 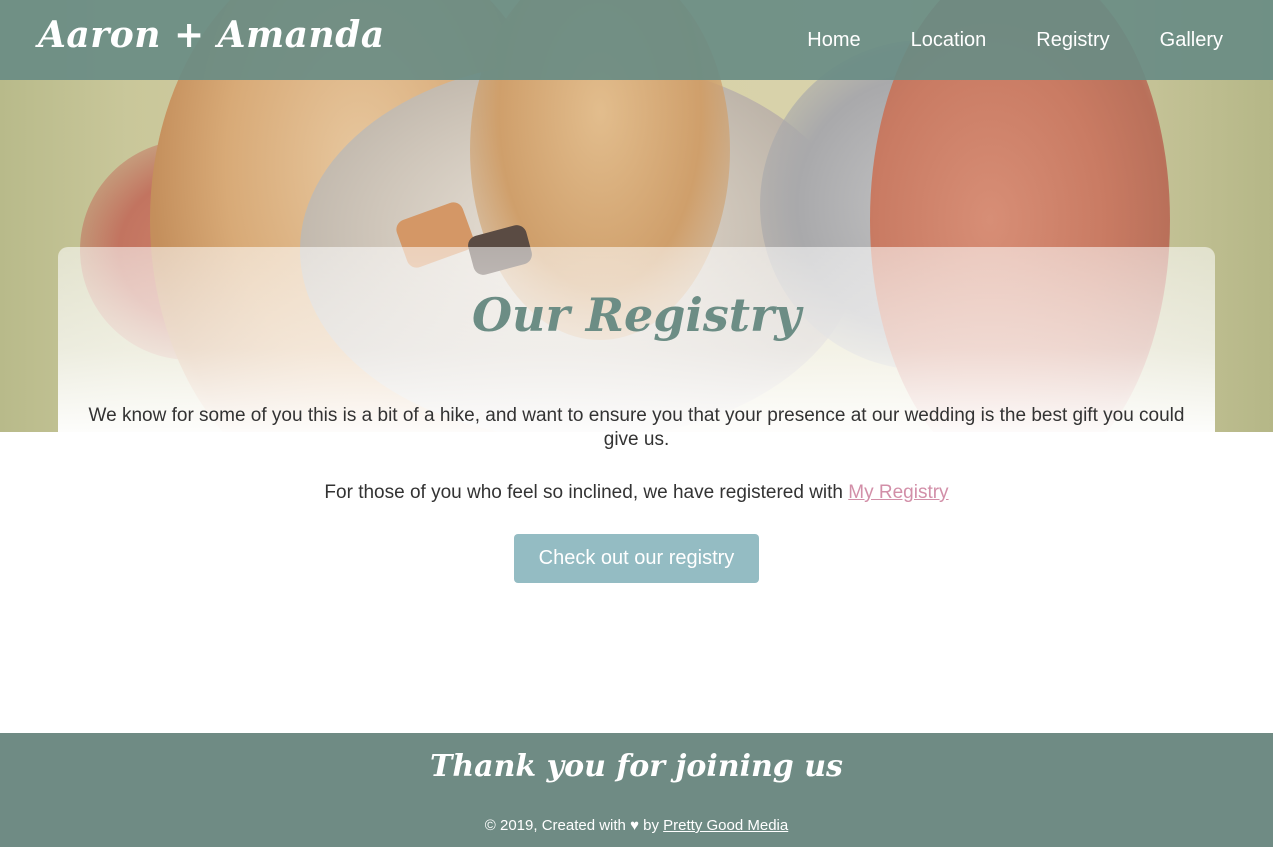 What do you see at coordinates (949, 40) in the screenshot?
I see `nav-location: Location` at bounding box center [949, 40].